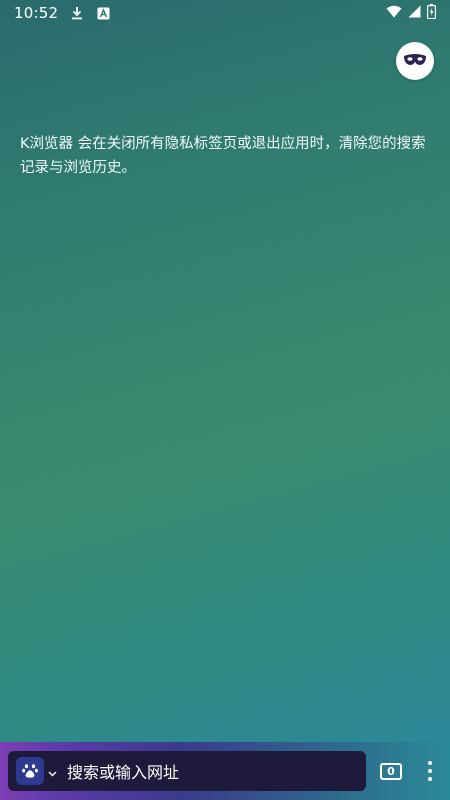 The image size is (450, 800). What do you see at coordinates (103, 13) in the screenshot?
I see `app-notification-icon` at bounding box center [103, 13].